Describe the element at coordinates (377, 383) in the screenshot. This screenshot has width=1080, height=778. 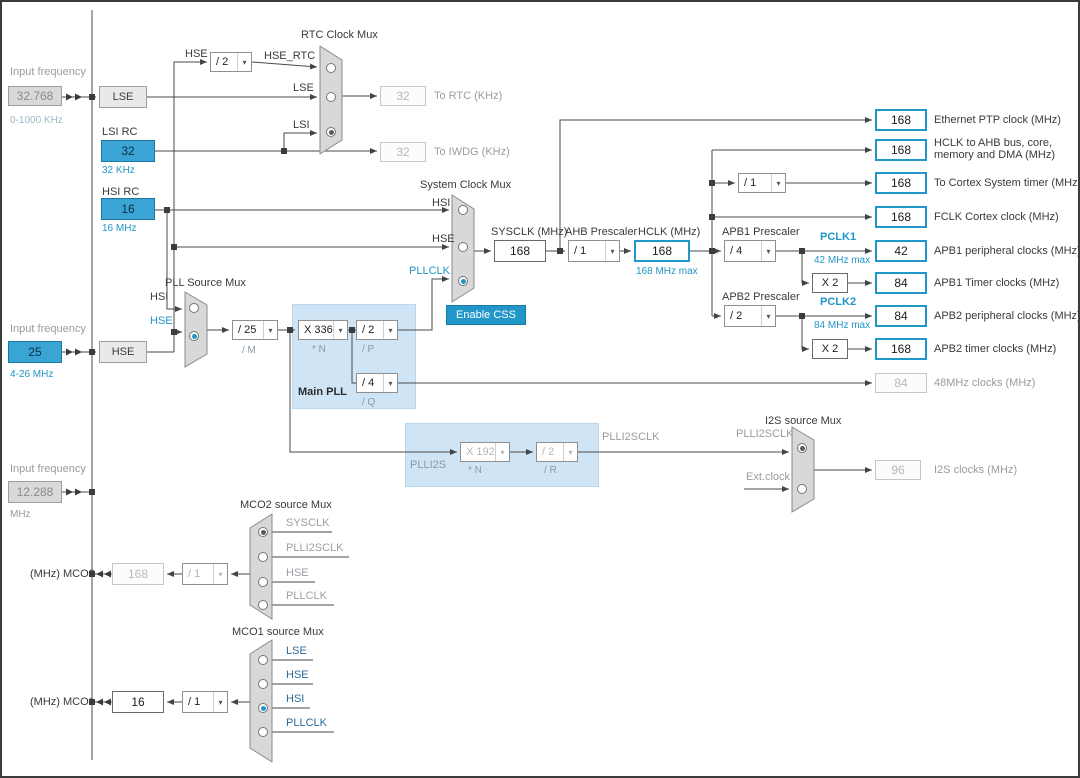
I see `pll-q-divider-dropdown: / 4 ▾` at that location.